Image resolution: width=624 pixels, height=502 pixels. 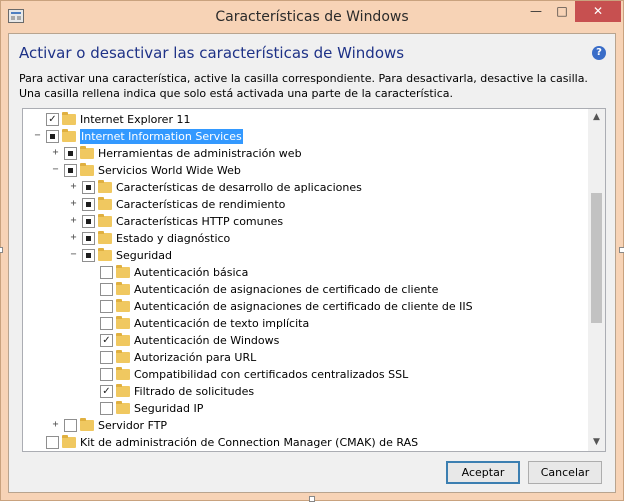 What do you see at coordinates (306, 153) in the screenshot?
I see `tree-item: + Herramientas de administración web` at bounding box center [306, 153].